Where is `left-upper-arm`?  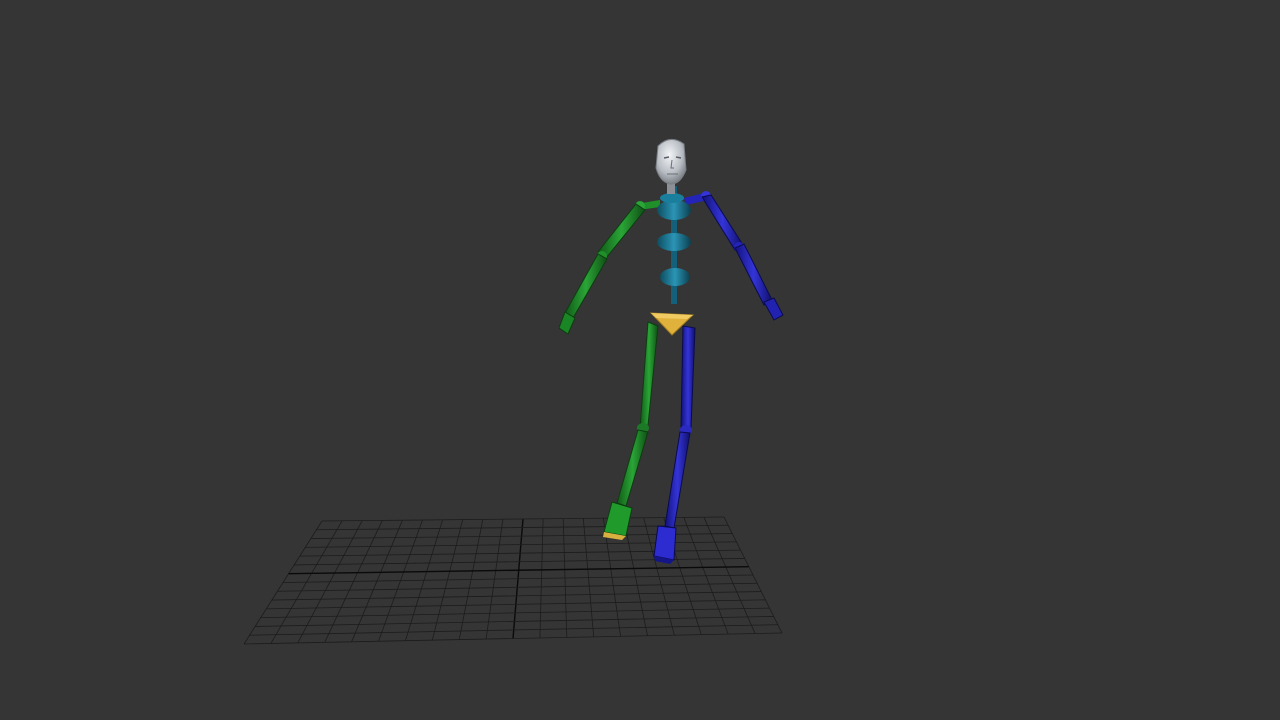 left-upper-arm is located at coordinates (621, 231).